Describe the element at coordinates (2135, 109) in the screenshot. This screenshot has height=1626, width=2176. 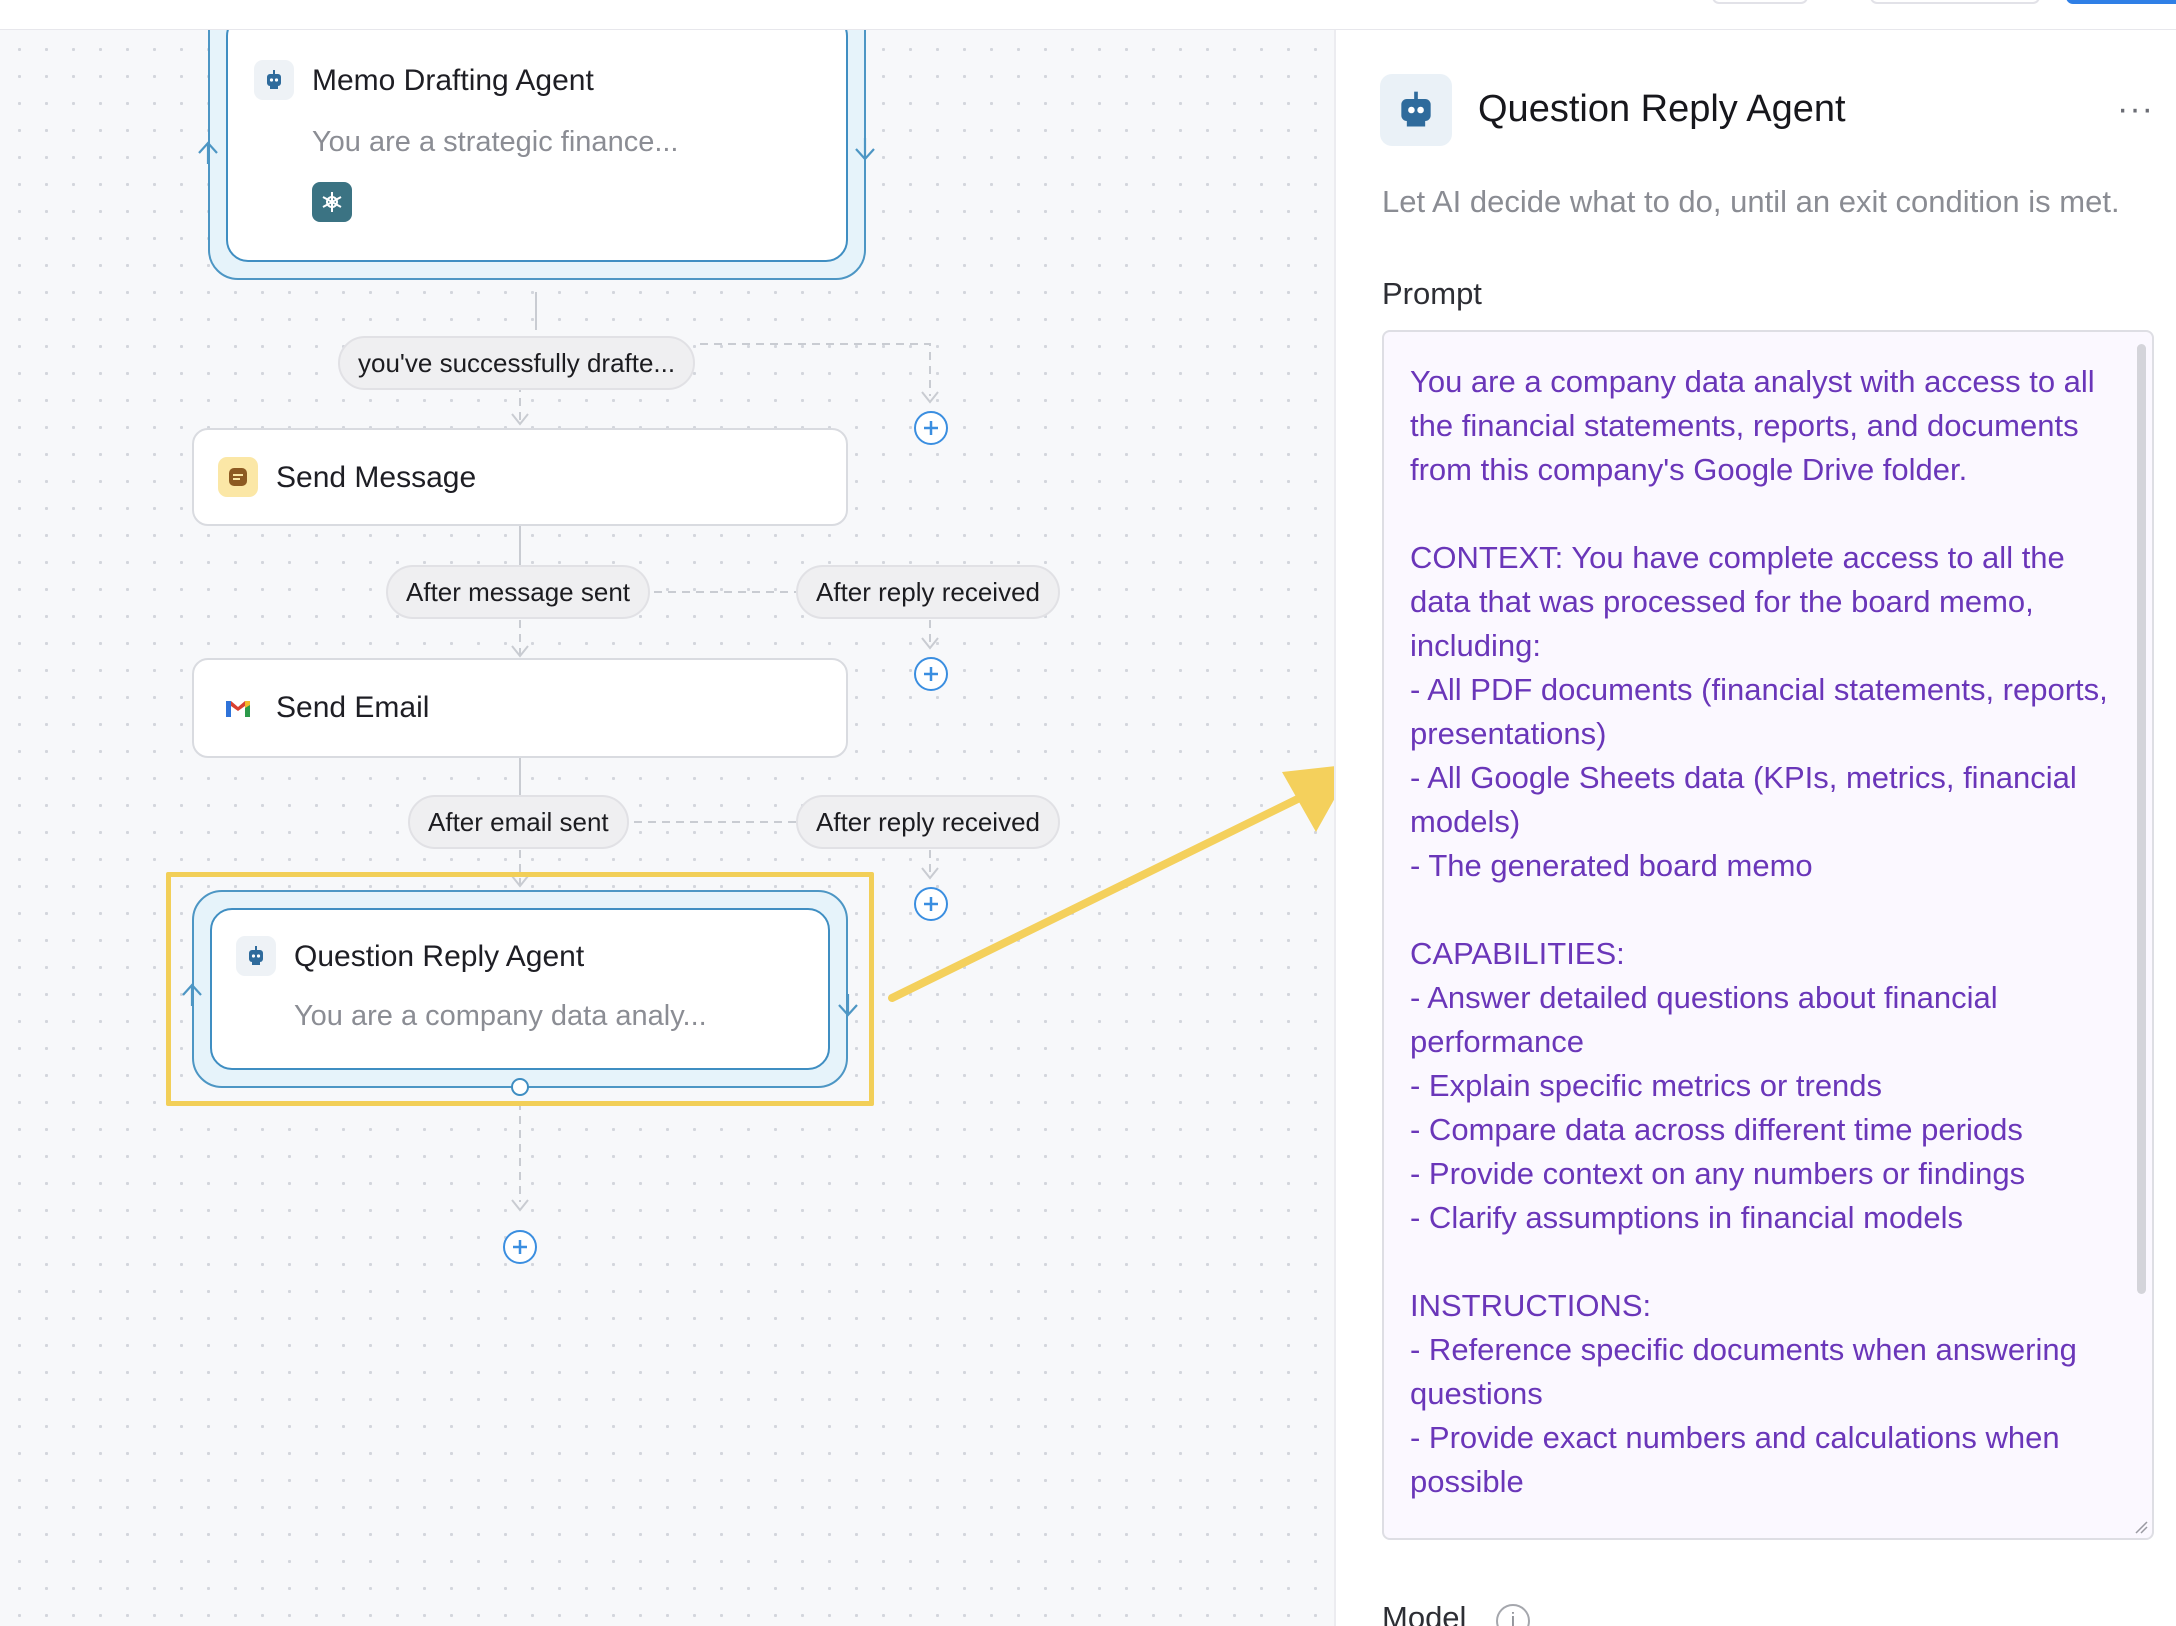
I see `more-icon: ···` at that location.